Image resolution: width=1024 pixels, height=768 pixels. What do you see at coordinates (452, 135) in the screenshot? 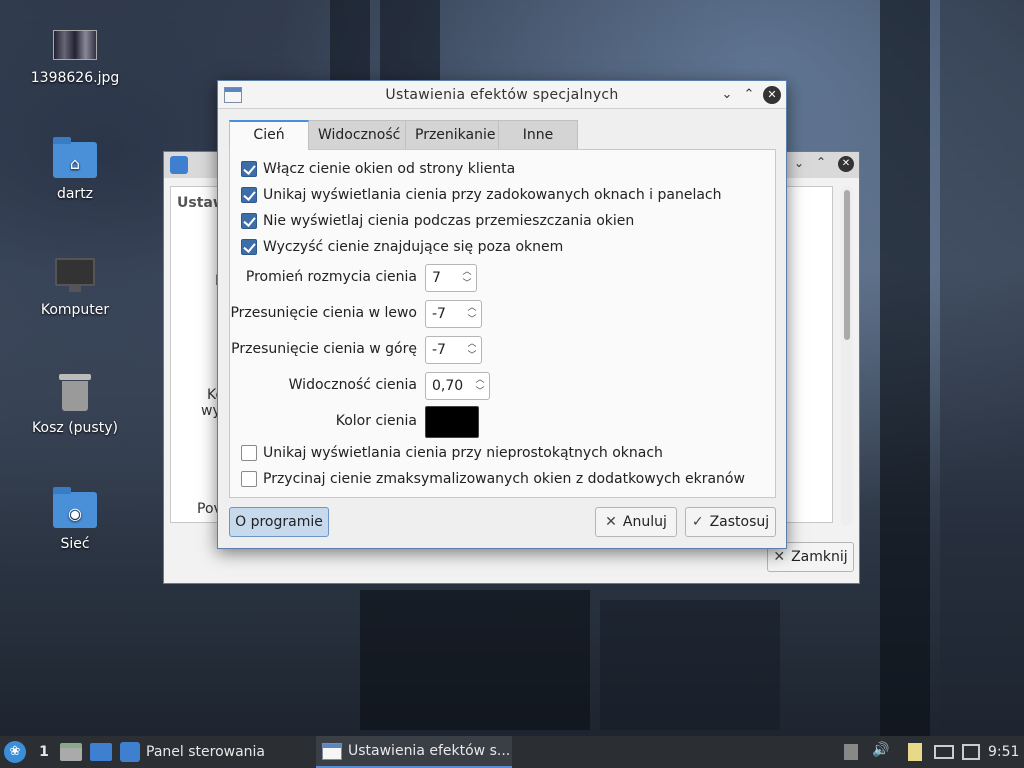
I see `tab-fading: Przenikanie` at bounding box center [452, 135].